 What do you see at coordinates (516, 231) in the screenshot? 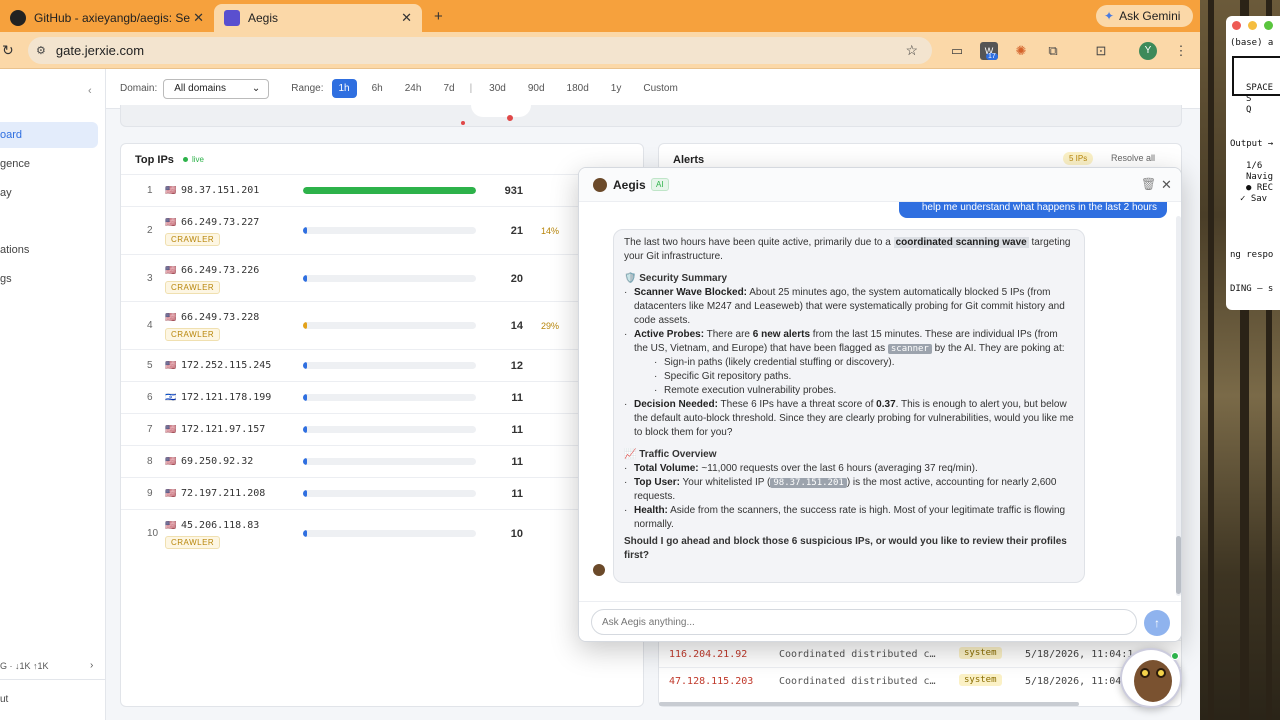
I see `request-count: 21` at bounding box center [516, 231].